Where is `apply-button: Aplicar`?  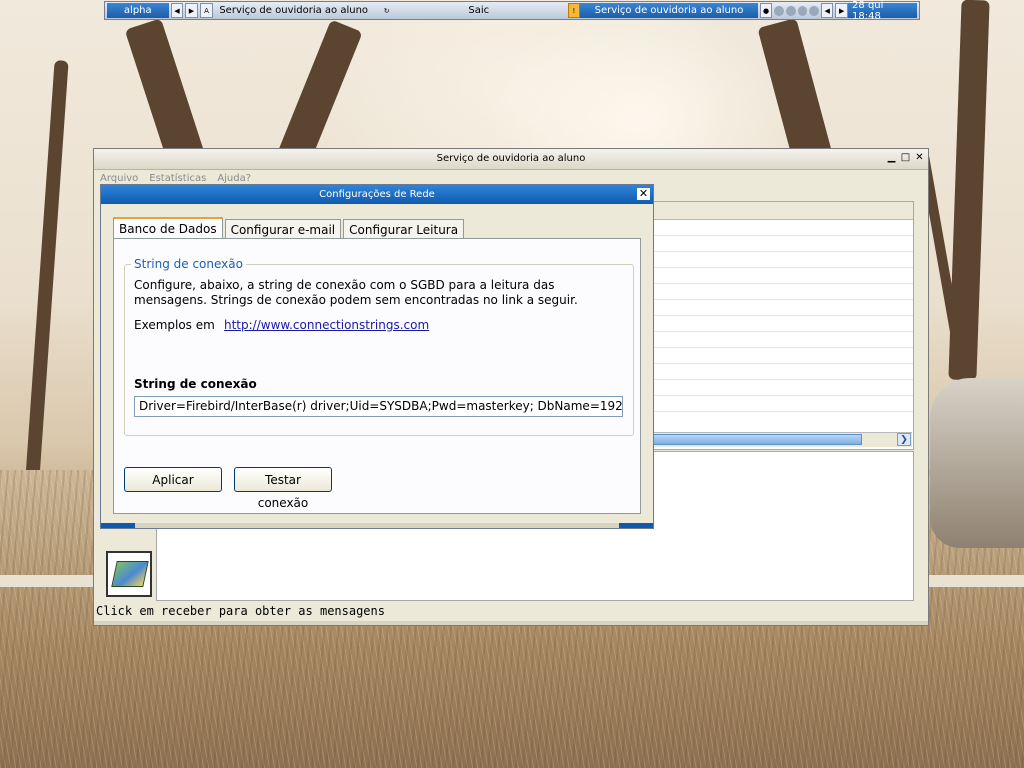 apply-button: Aplicar is located at coordinates (173, 479).